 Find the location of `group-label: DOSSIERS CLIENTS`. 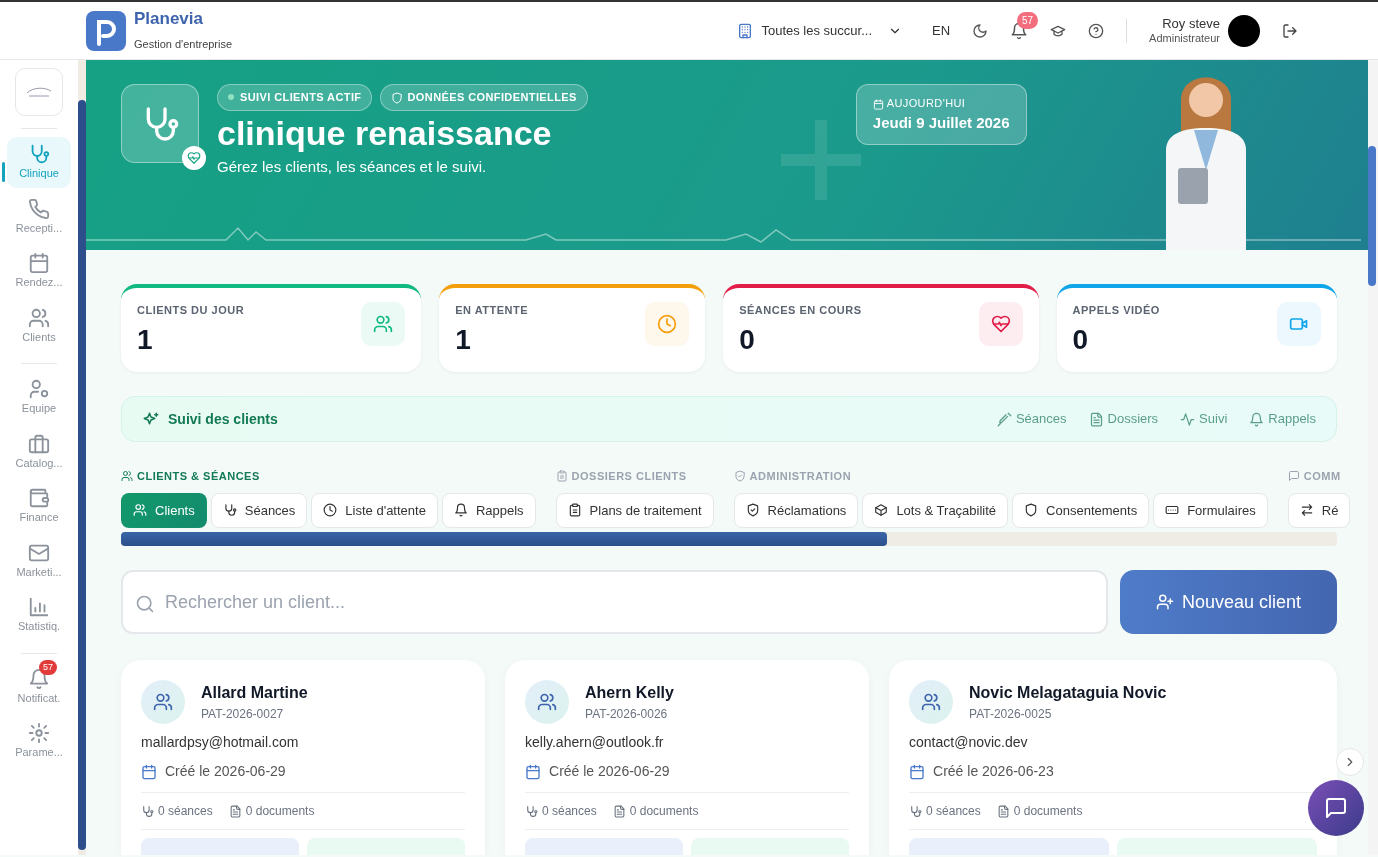

group-label: DOSSIERS CLIENTS is located at coordinates (634, 476).